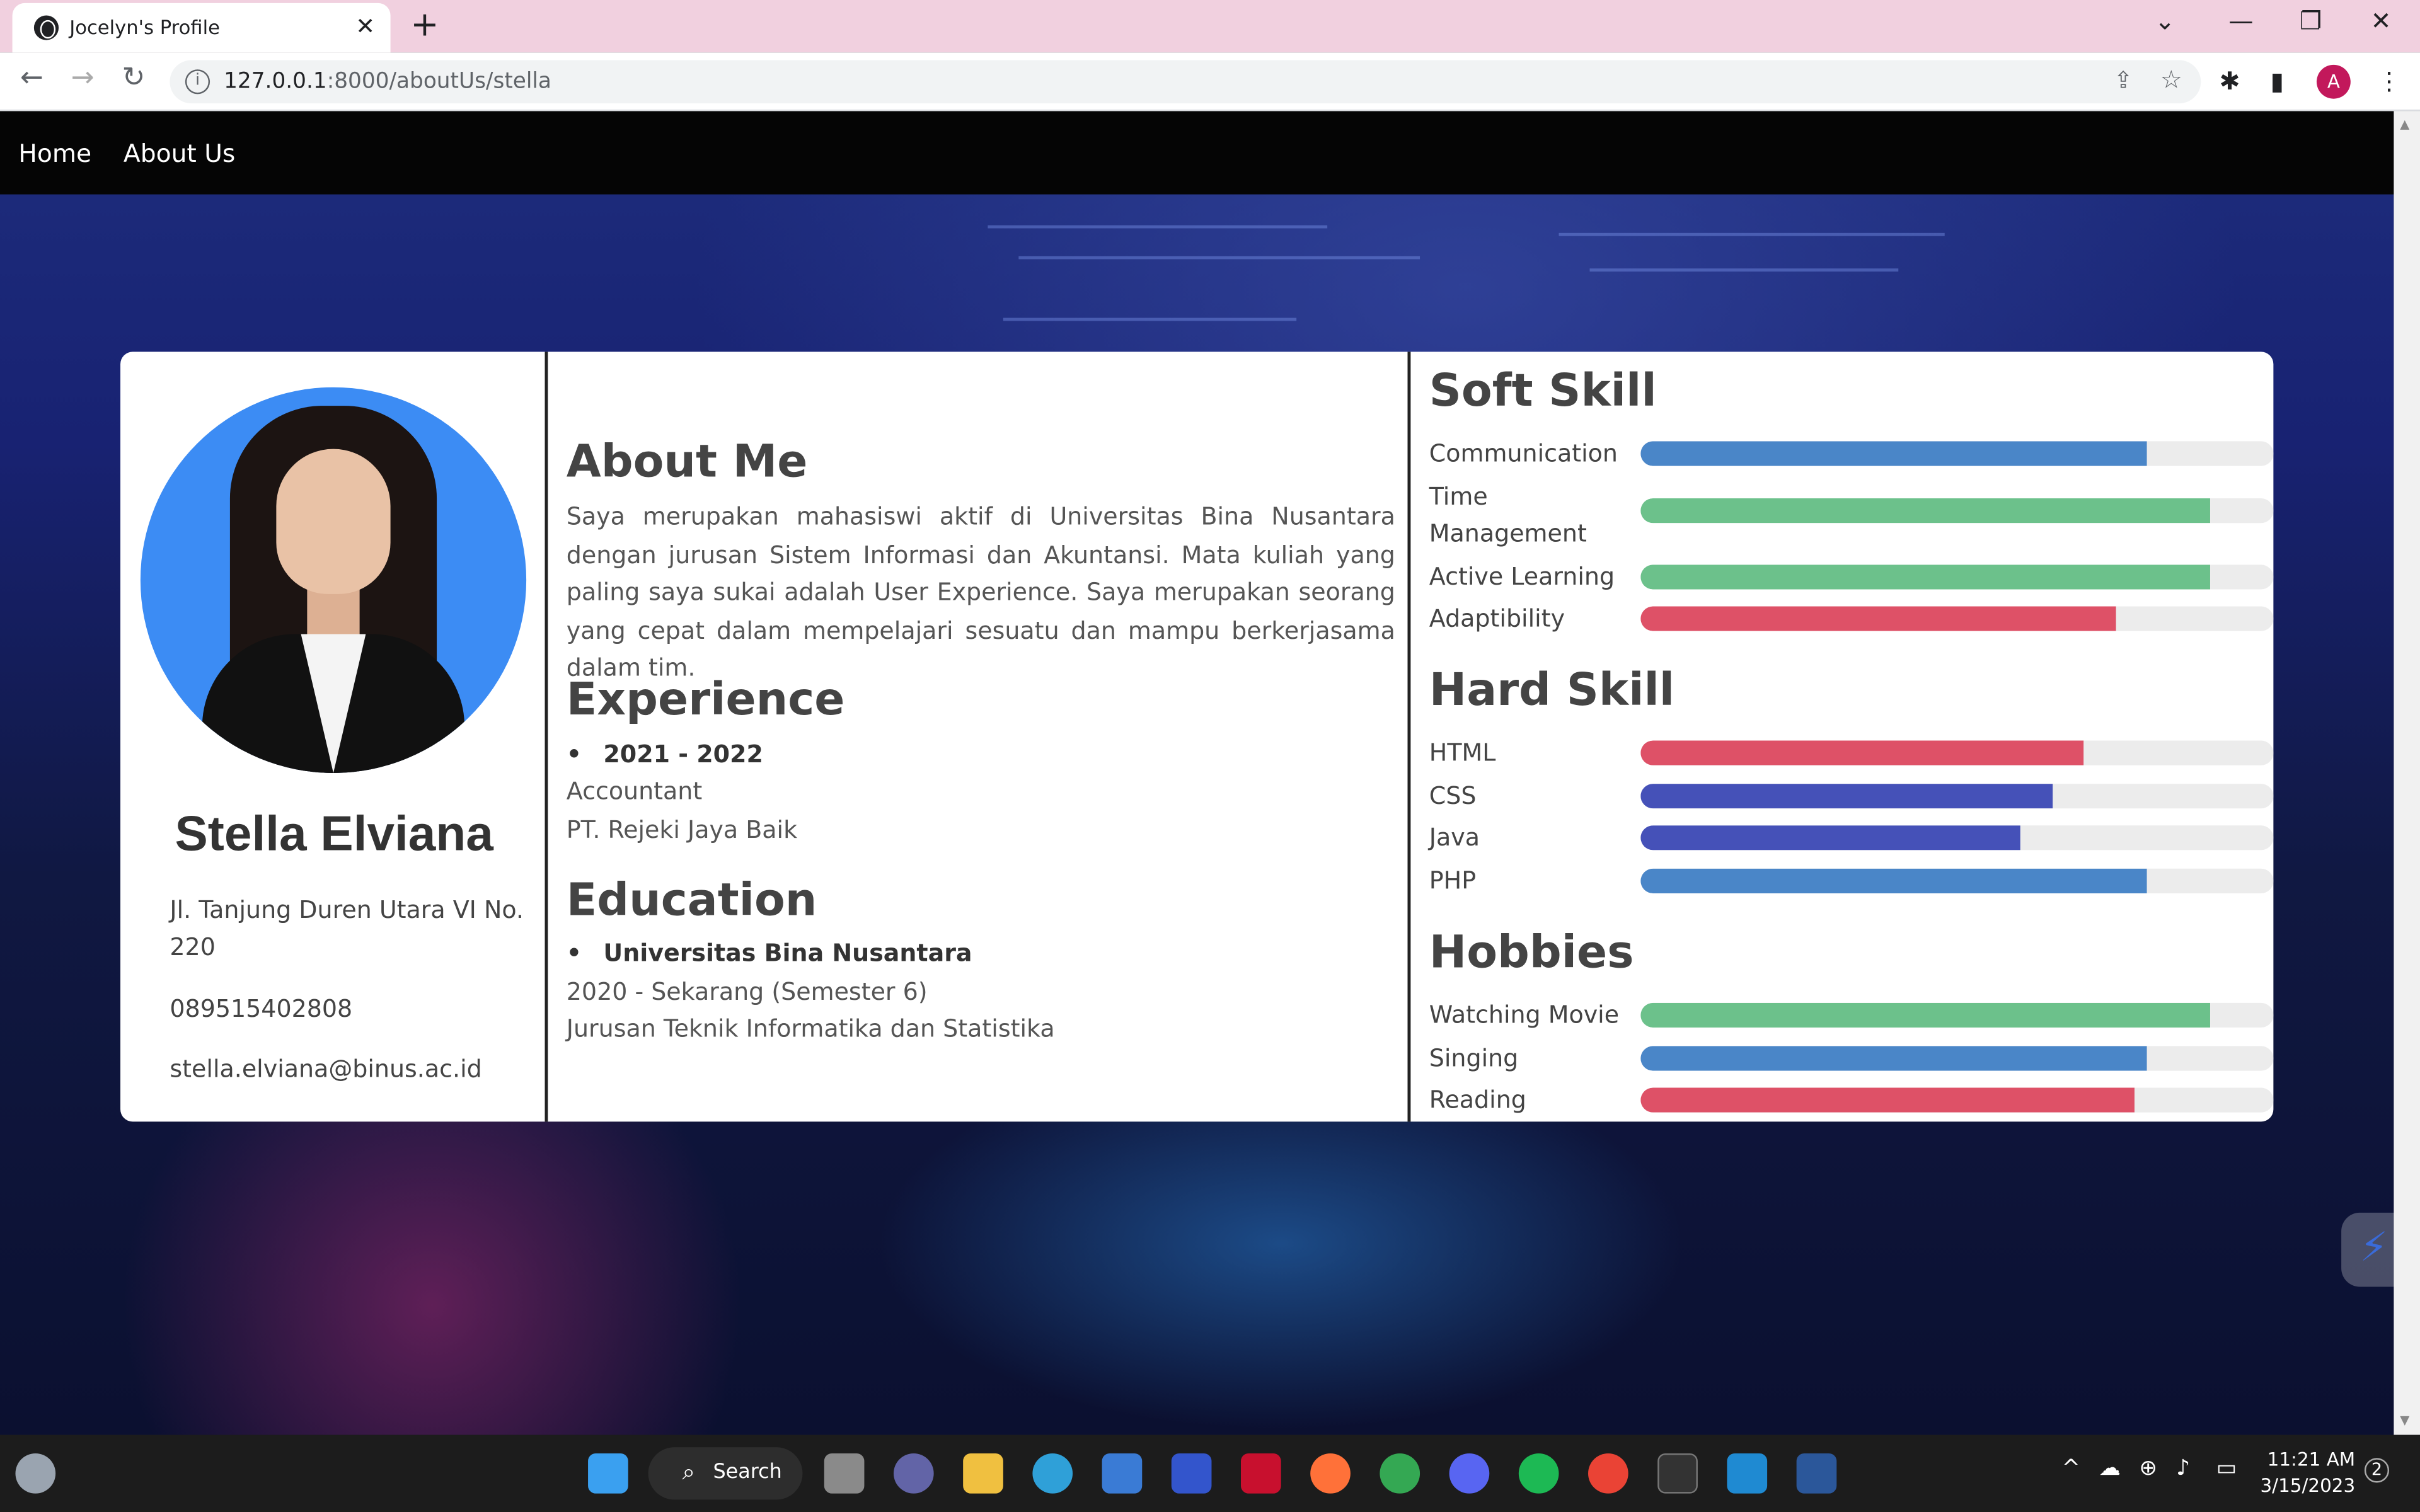 This screenshot has height=1512, width=2420. What do you see at coordinates (1453, 796) in the screenshot?
I see `skill-label: CSS` at bounding box center [1453, 796].